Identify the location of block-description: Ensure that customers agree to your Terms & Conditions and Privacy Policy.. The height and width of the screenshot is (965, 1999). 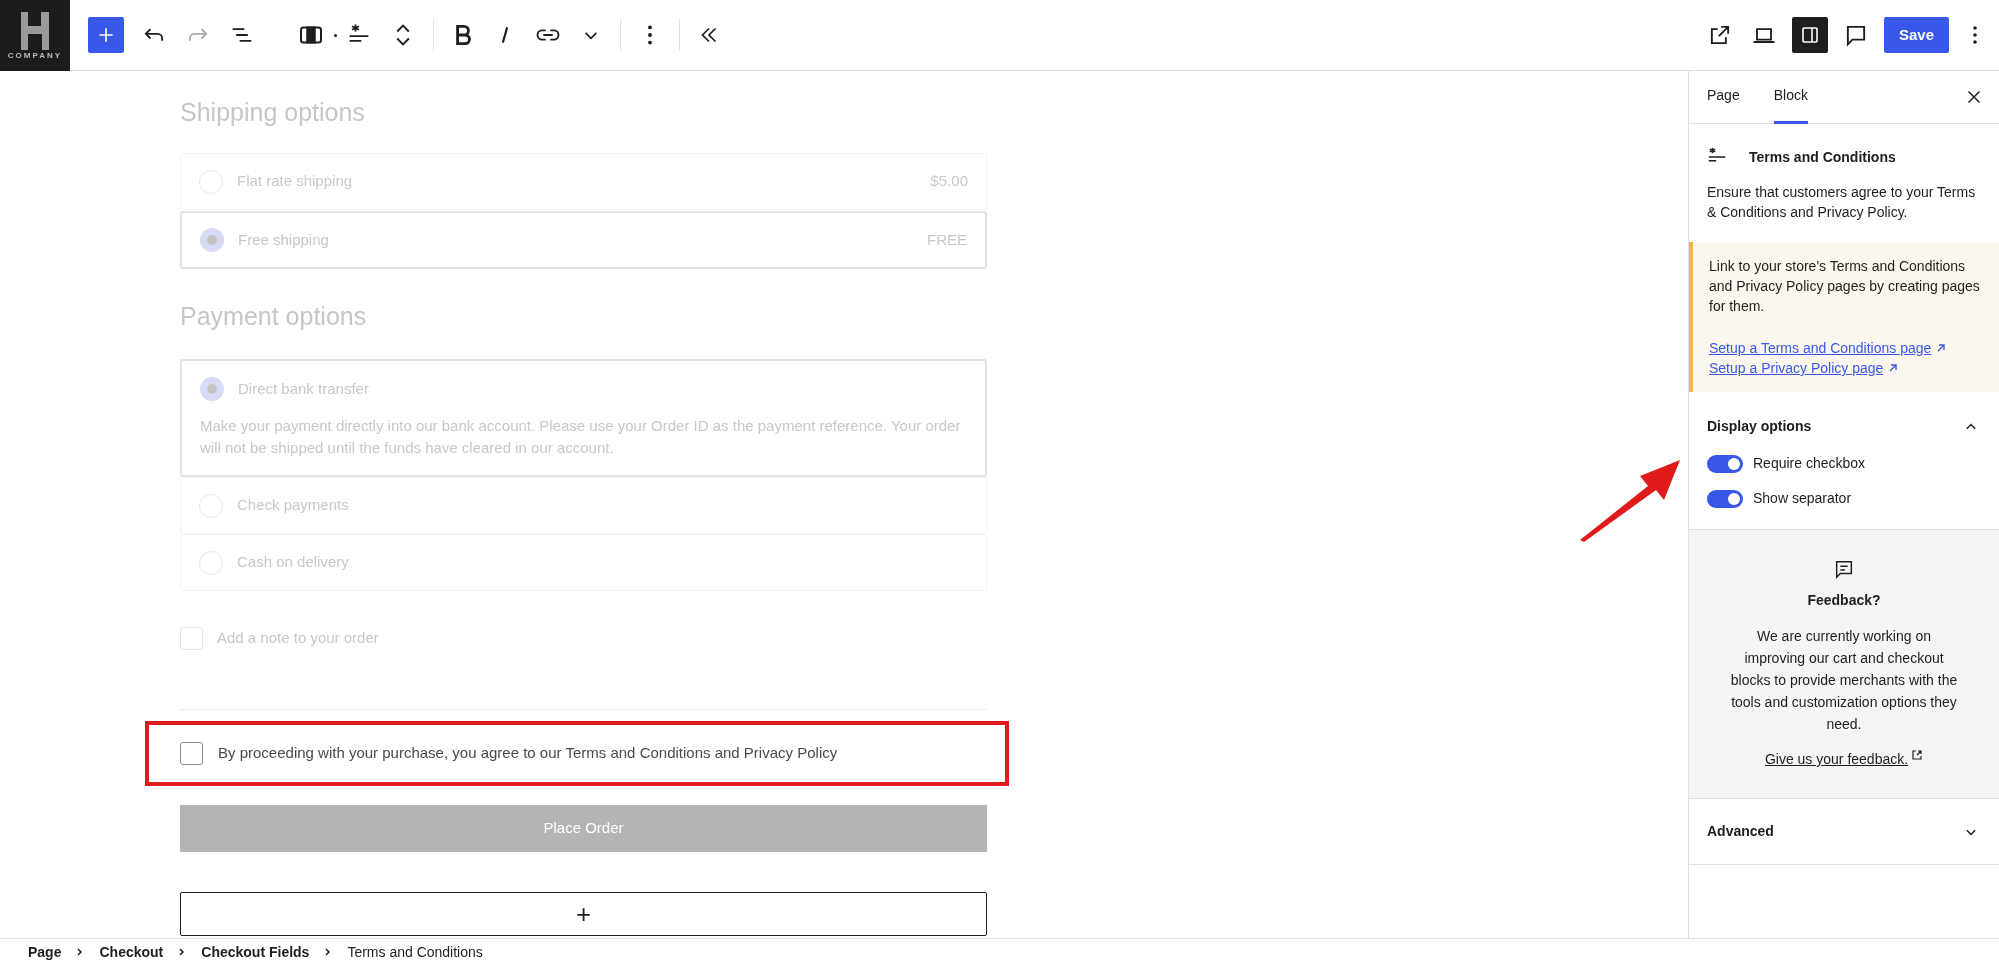
(1842, 202).